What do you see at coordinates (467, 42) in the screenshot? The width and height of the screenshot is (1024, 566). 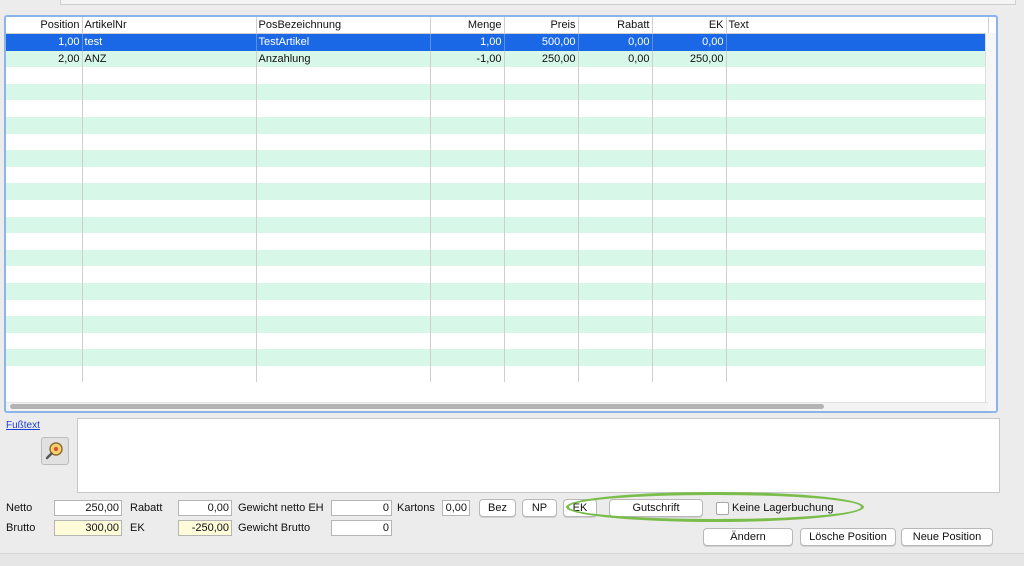 I see `cell-menge: 1,00` at bounding box center [467, 42].